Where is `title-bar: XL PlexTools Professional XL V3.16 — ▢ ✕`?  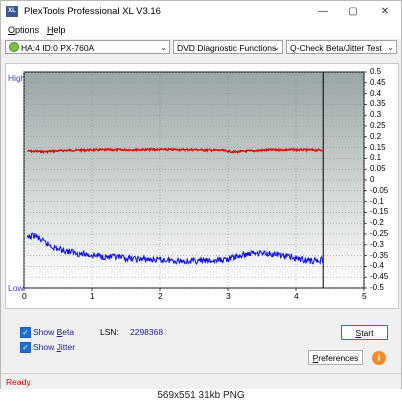 title-bar: XL PlexTools Professional XL V3.16 — ▢ ✕ is located at coordinates (201, 12).